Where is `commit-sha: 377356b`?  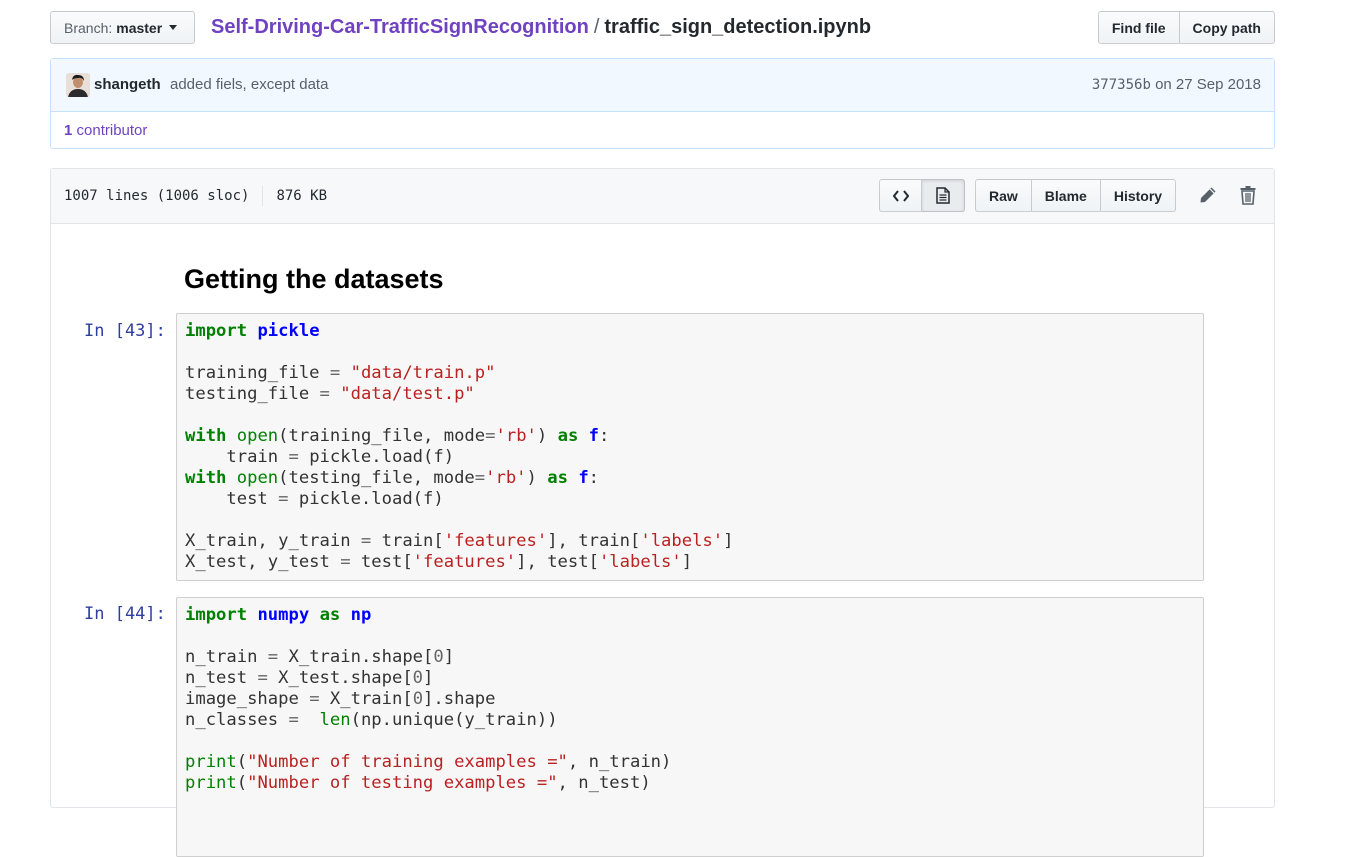
commit-sha: 377356b is located at coordinates (1121, 85).